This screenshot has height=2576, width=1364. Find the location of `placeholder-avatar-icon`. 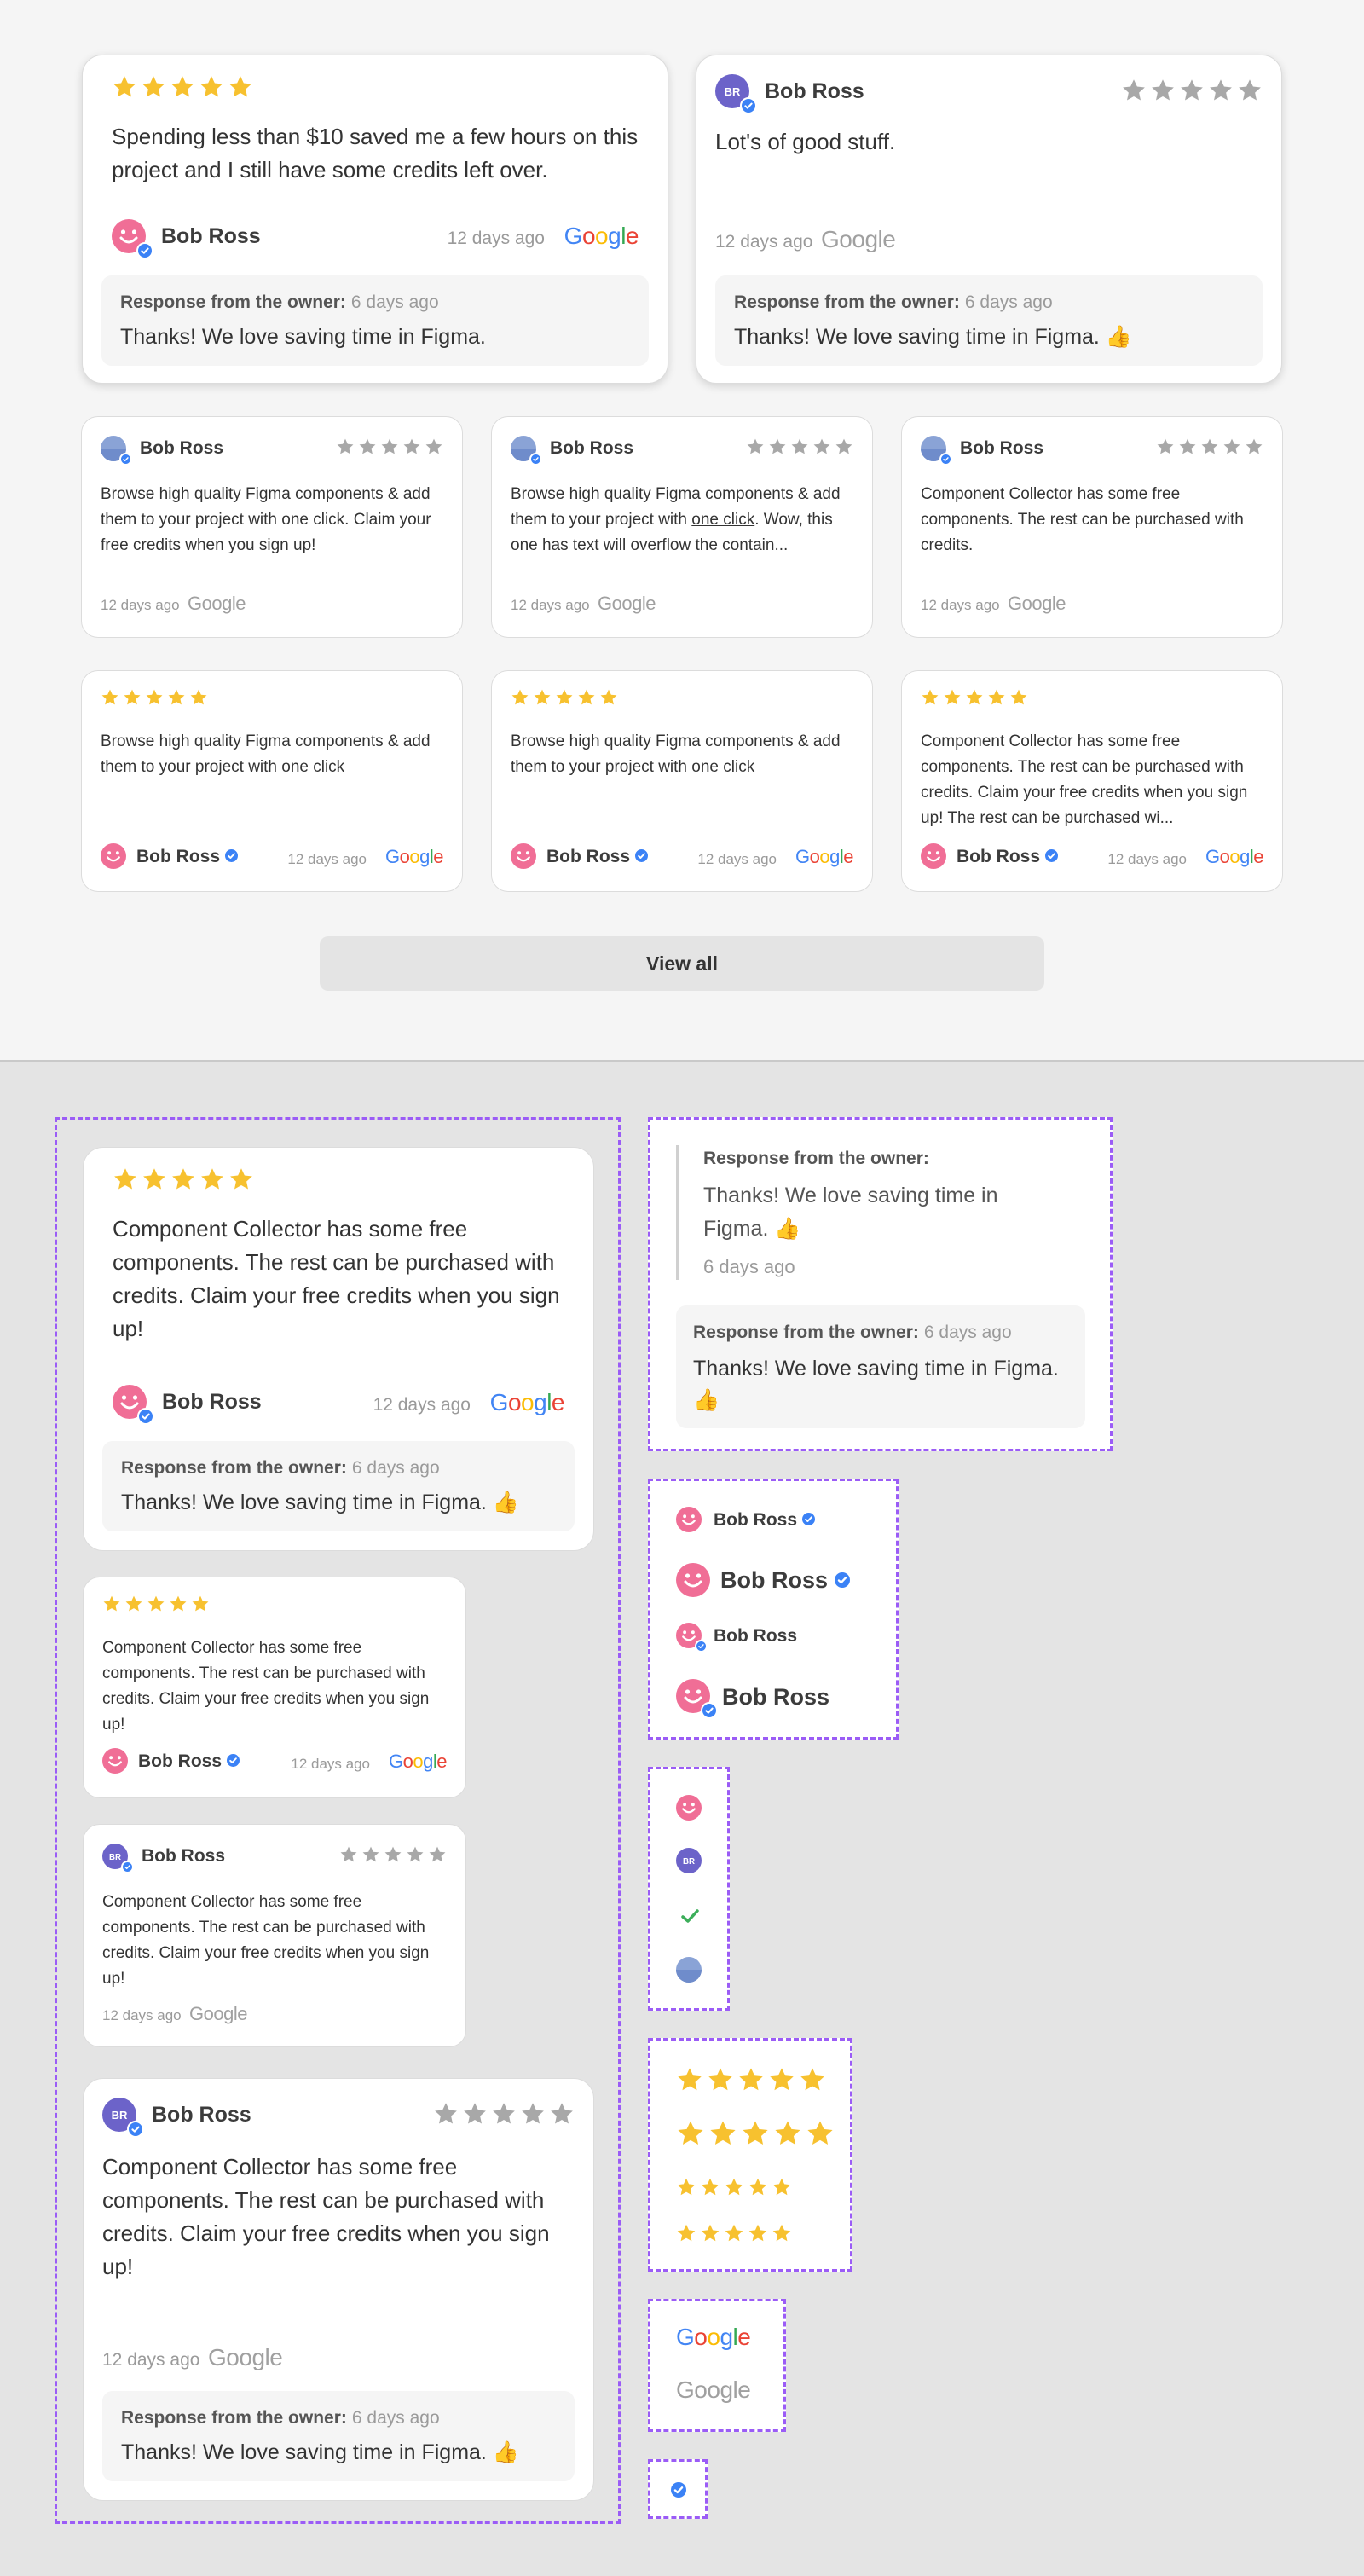

placeholder-avatar-icon is located at coordinates (689, 1970).